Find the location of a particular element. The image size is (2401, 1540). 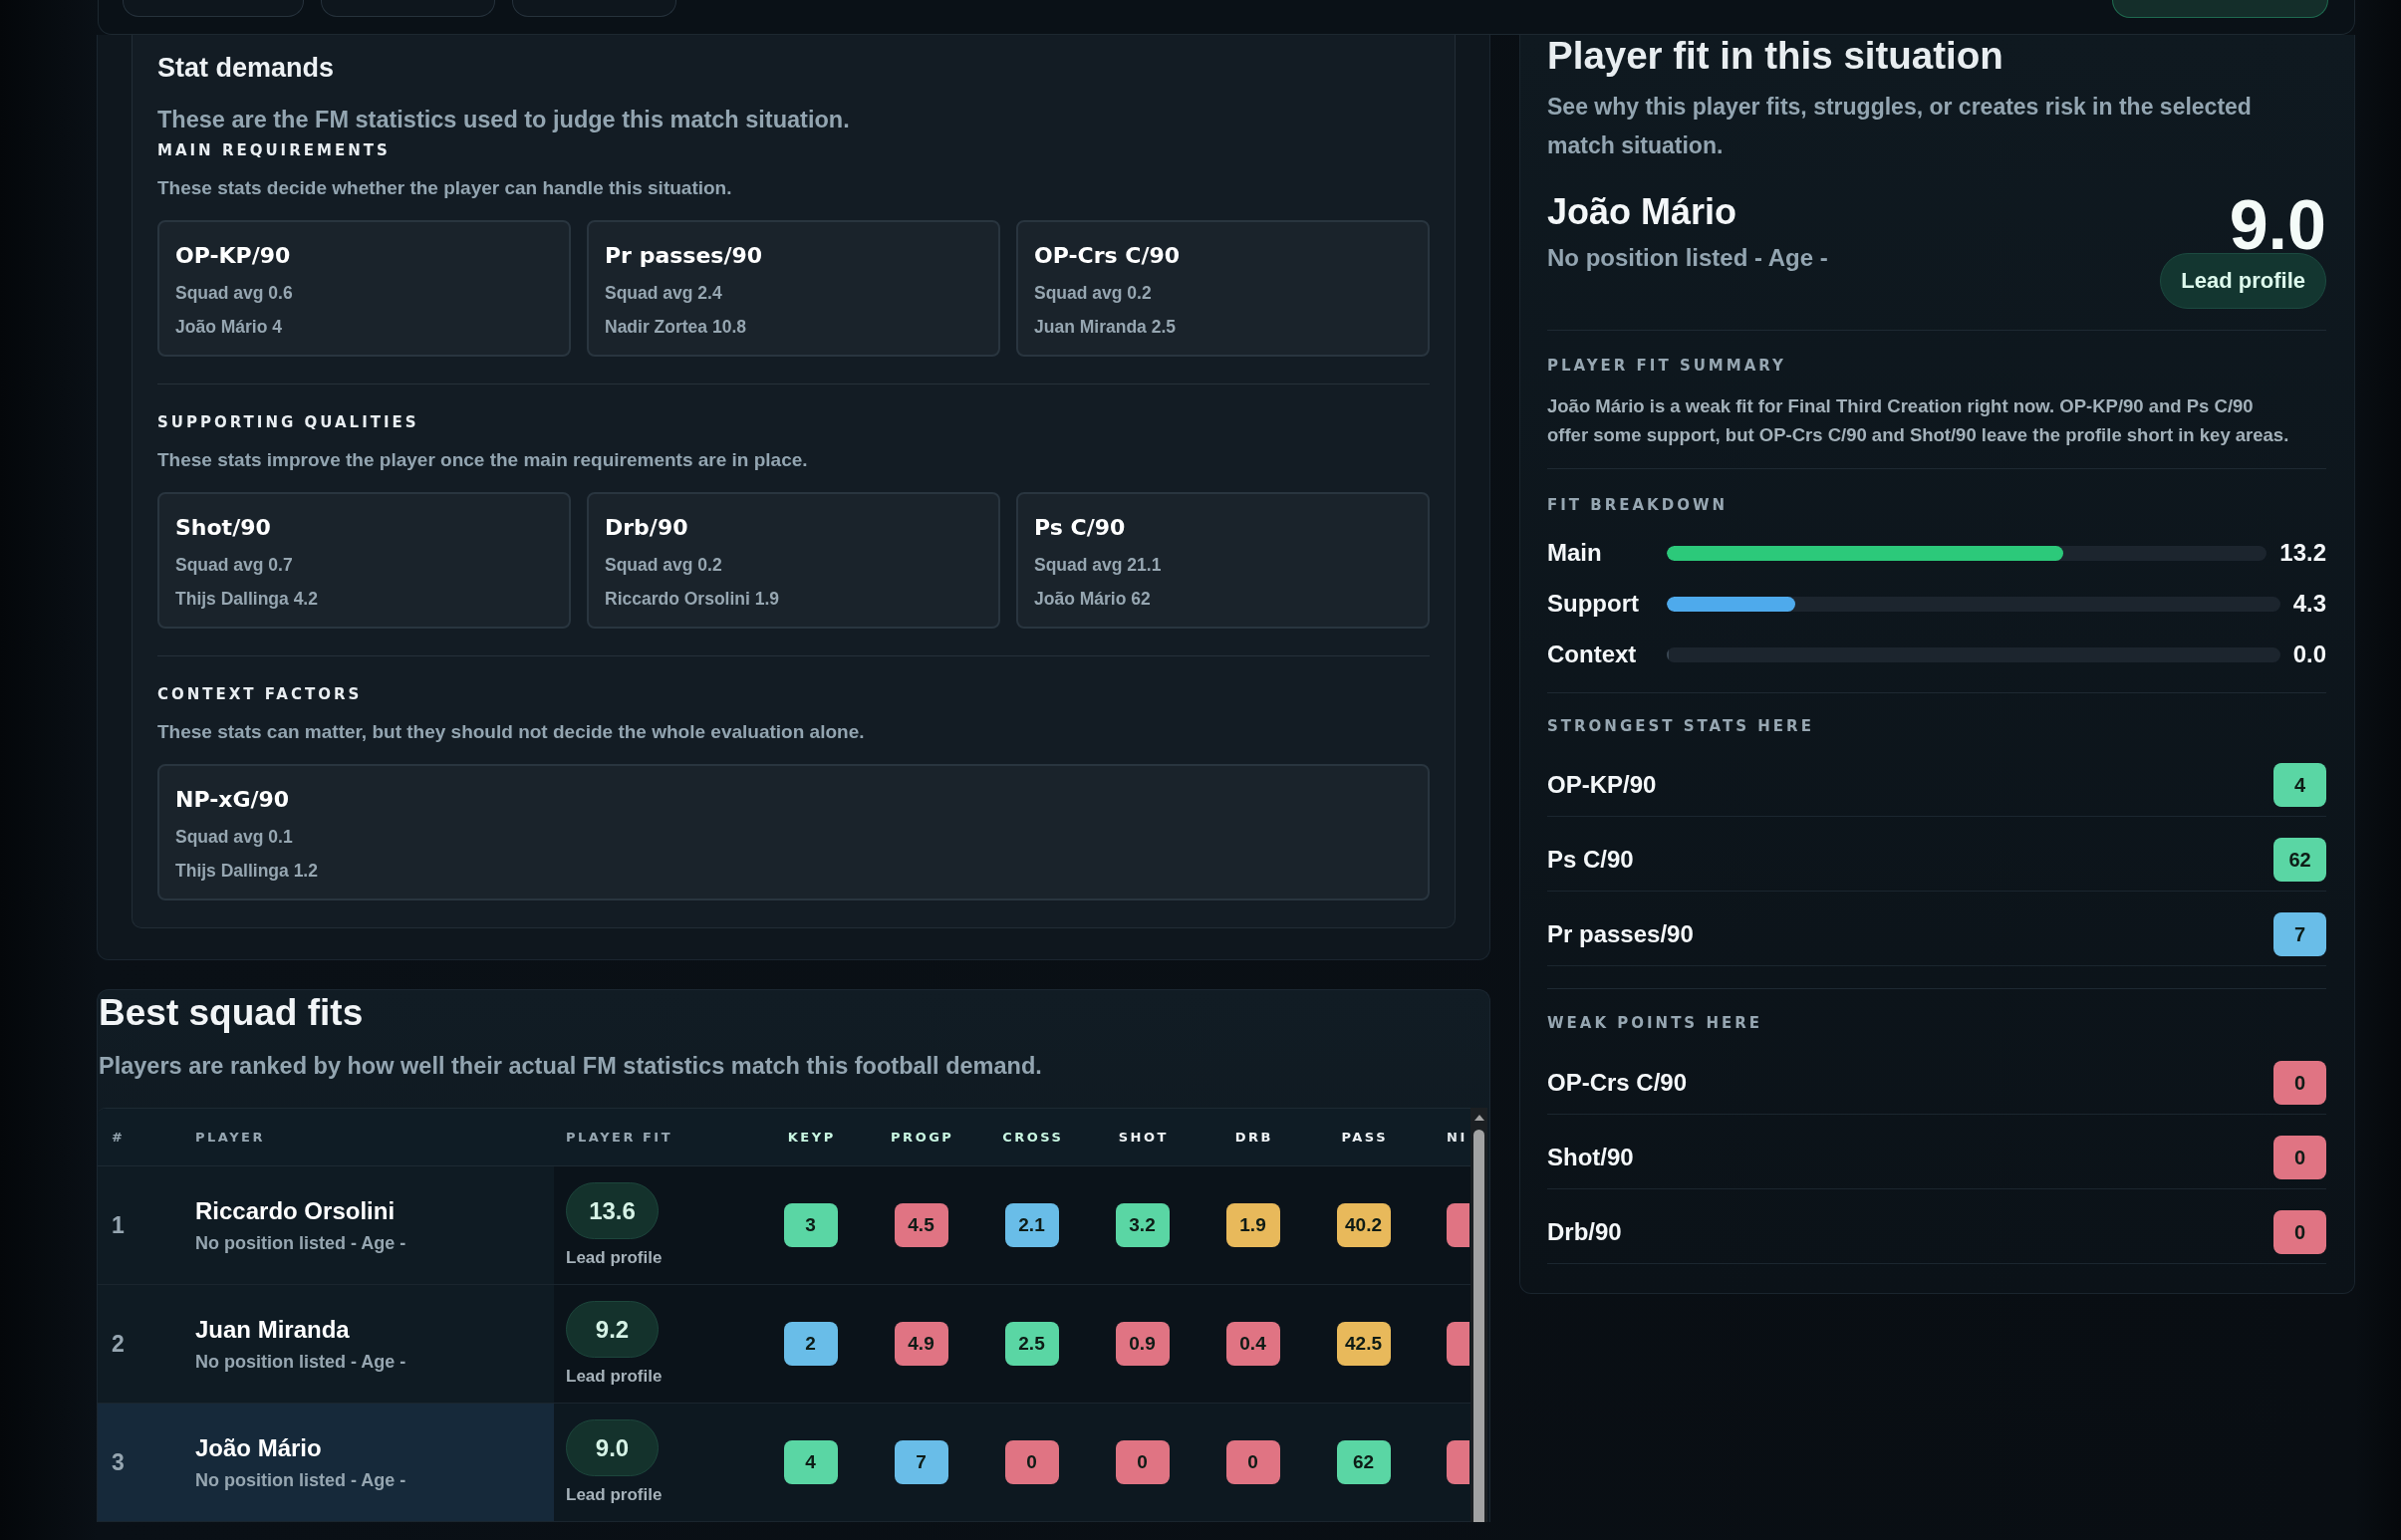

column-header: CROSS is located at coordinates (1031, 1137).